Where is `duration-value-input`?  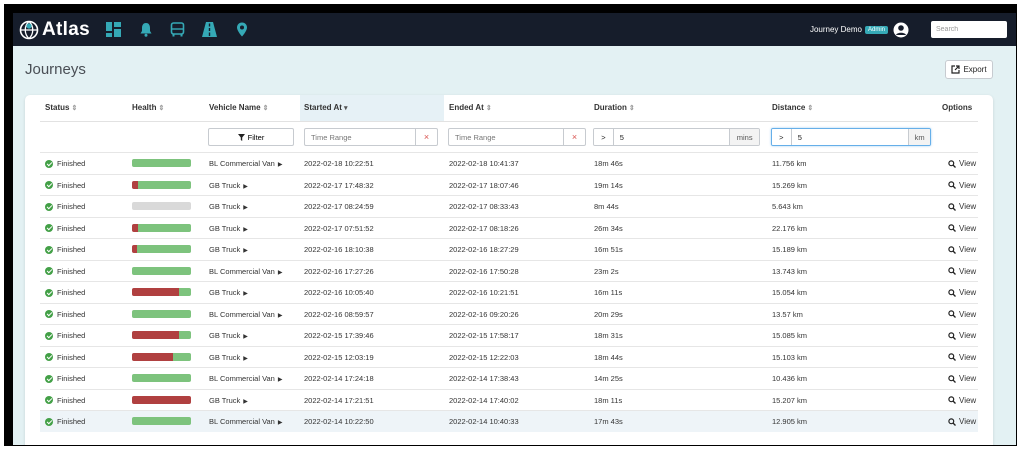
duration-value-input is located at coordinates (671, 137).